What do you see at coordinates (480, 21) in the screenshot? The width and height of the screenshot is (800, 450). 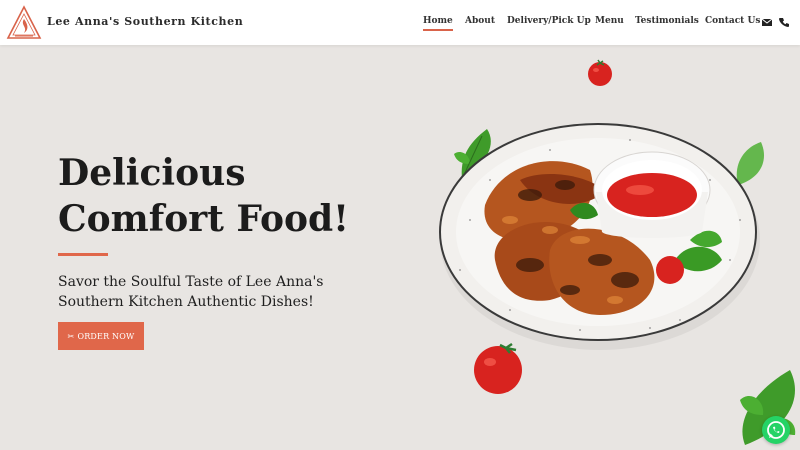 I see `nav-about: About` at bounding box center [480, 21].